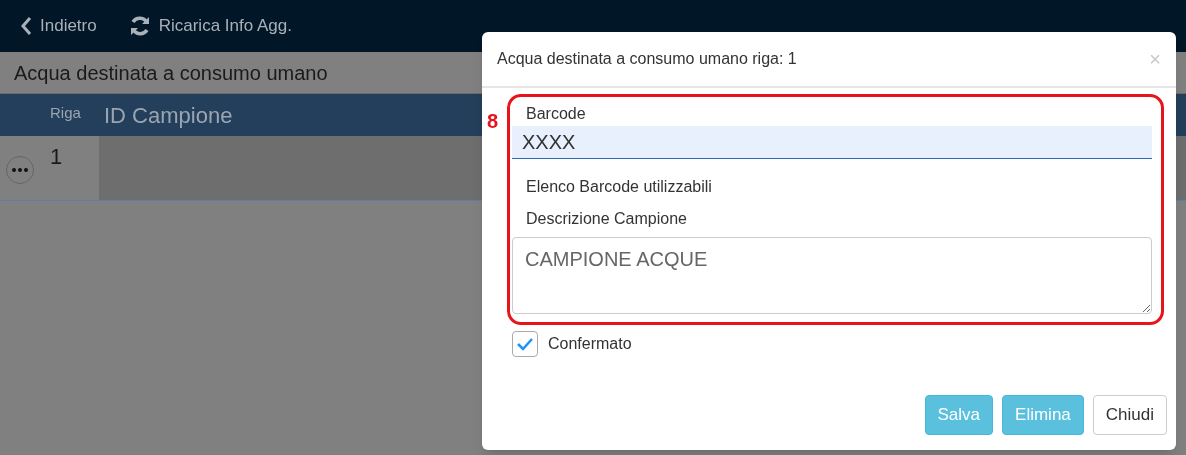 The height and width of the screenshot is (455, 1186). Describe the element at coordinates (590, 344) in the screenshot. I see `checkbox-label: Confermato` at that location.